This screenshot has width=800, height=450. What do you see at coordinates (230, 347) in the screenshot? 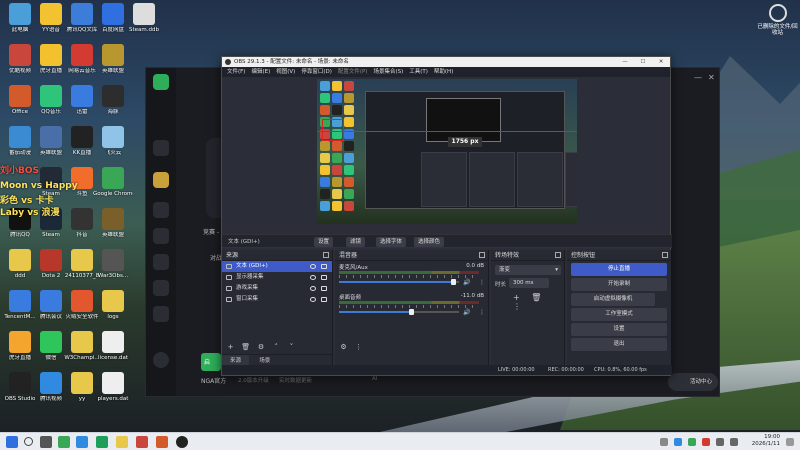
I see `add-source-icon: +` at bounding box center [230, 347].